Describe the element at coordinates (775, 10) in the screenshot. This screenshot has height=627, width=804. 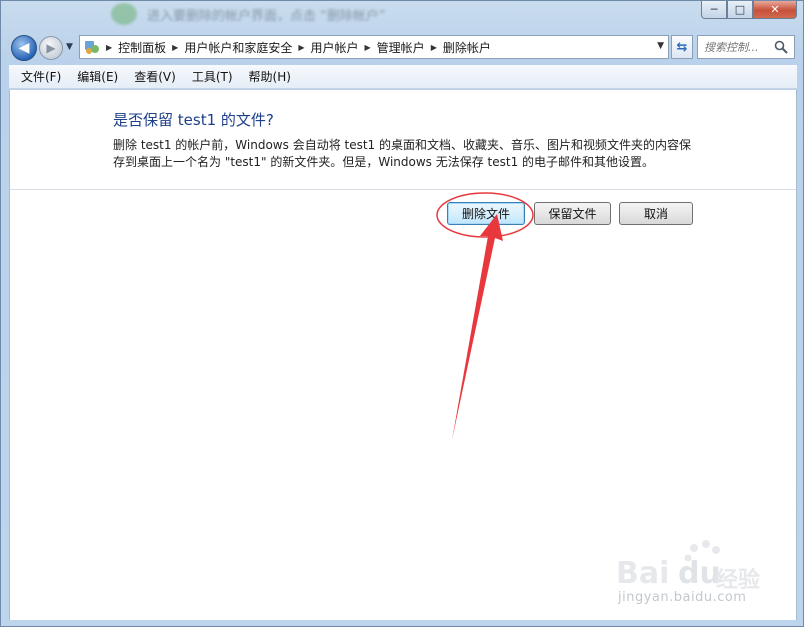
I see `close-button: ✕` at that location.